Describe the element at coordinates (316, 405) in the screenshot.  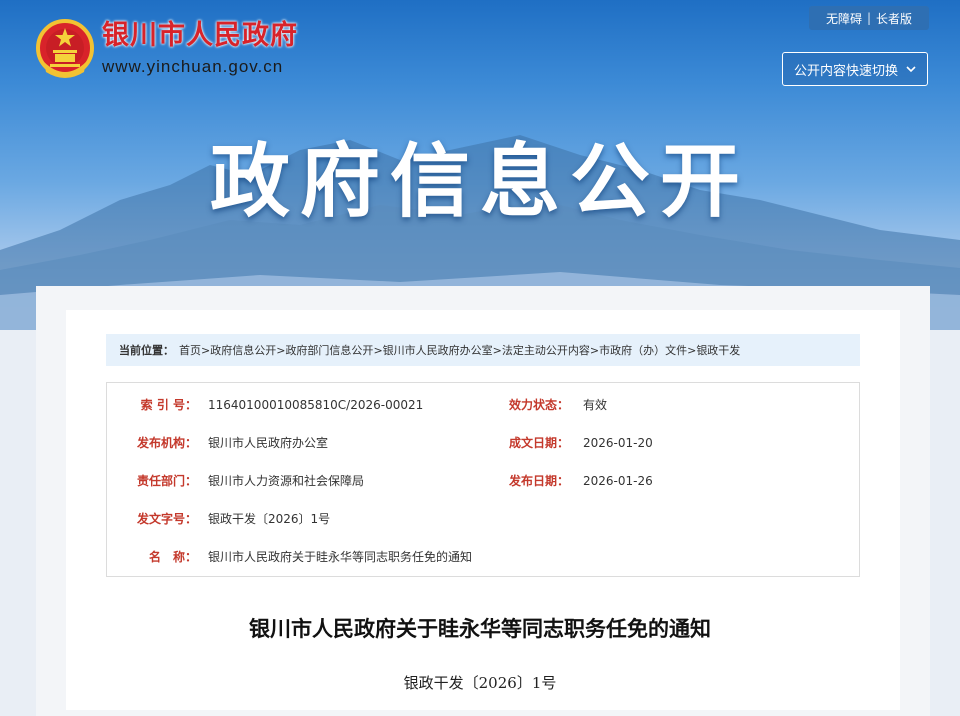
I see `index-no-value: 11640100010085810C/2026-00021` at that location.